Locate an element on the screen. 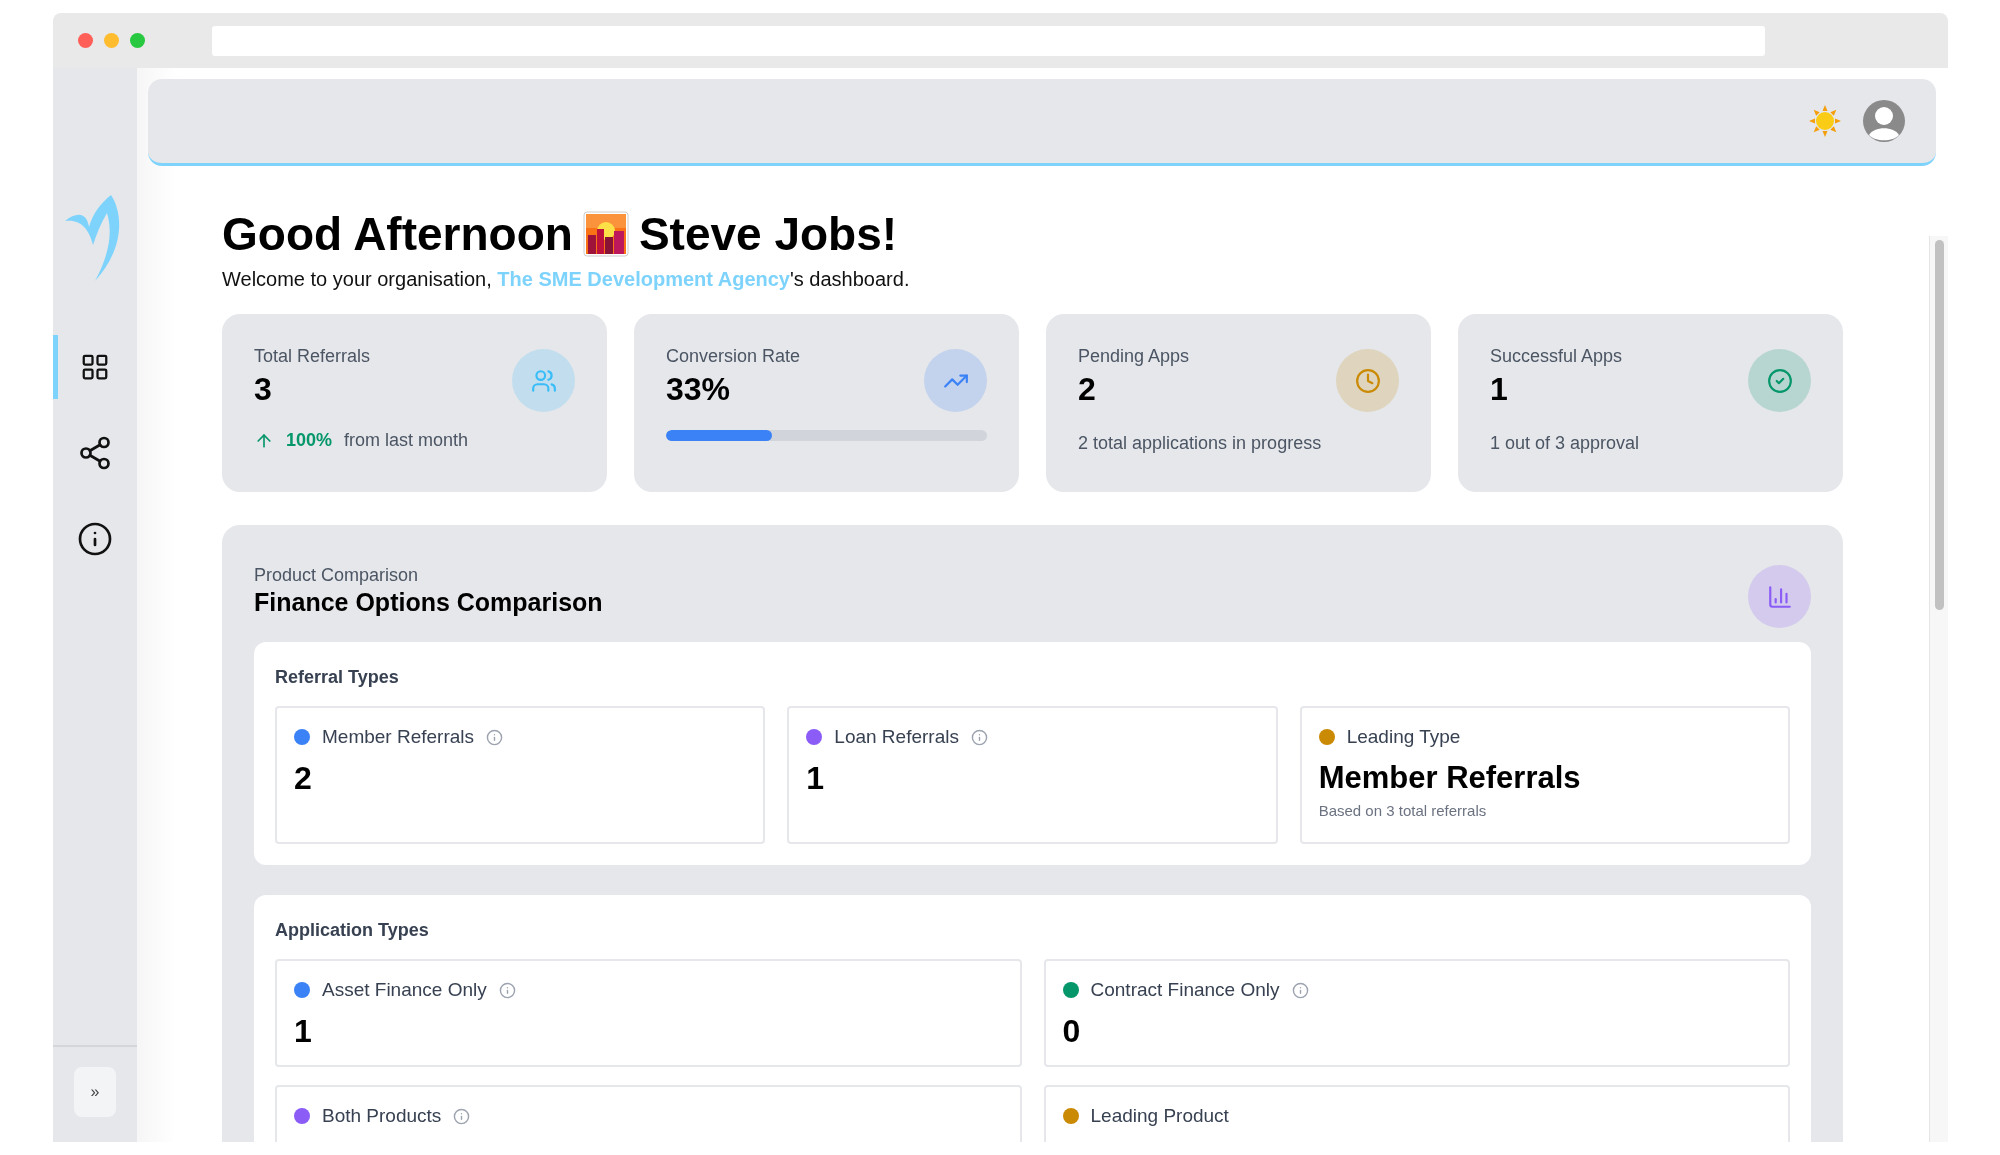 This screenshot has height=1155, width=2000. stat-label: Pending Apps is located at coordinates (1134, 356).